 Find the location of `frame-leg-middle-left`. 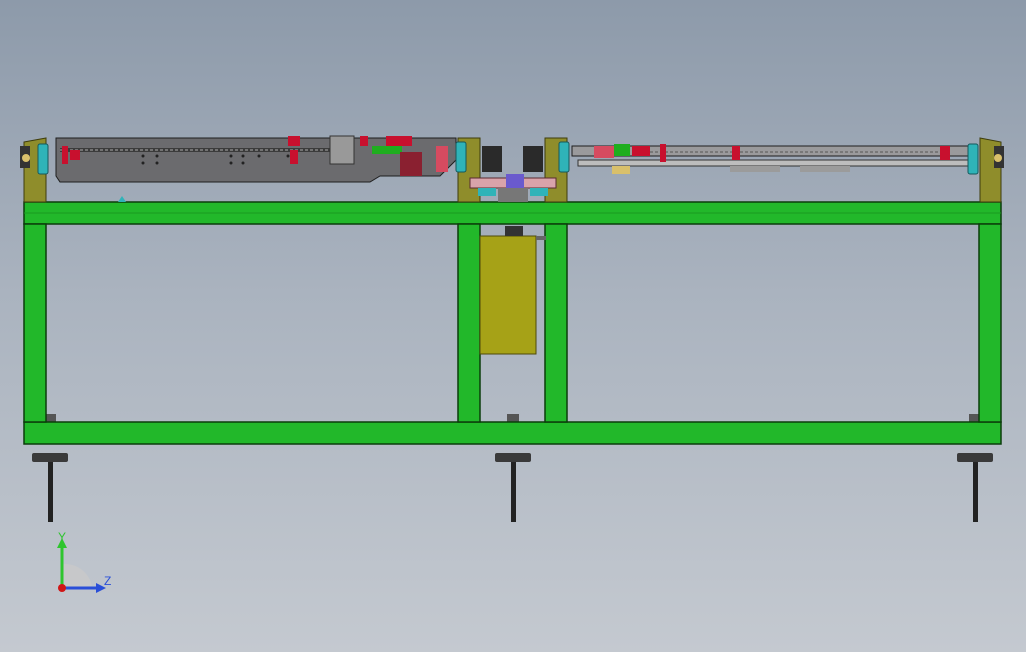

frame-leg-middle-left is located at coordinates (469, 323).